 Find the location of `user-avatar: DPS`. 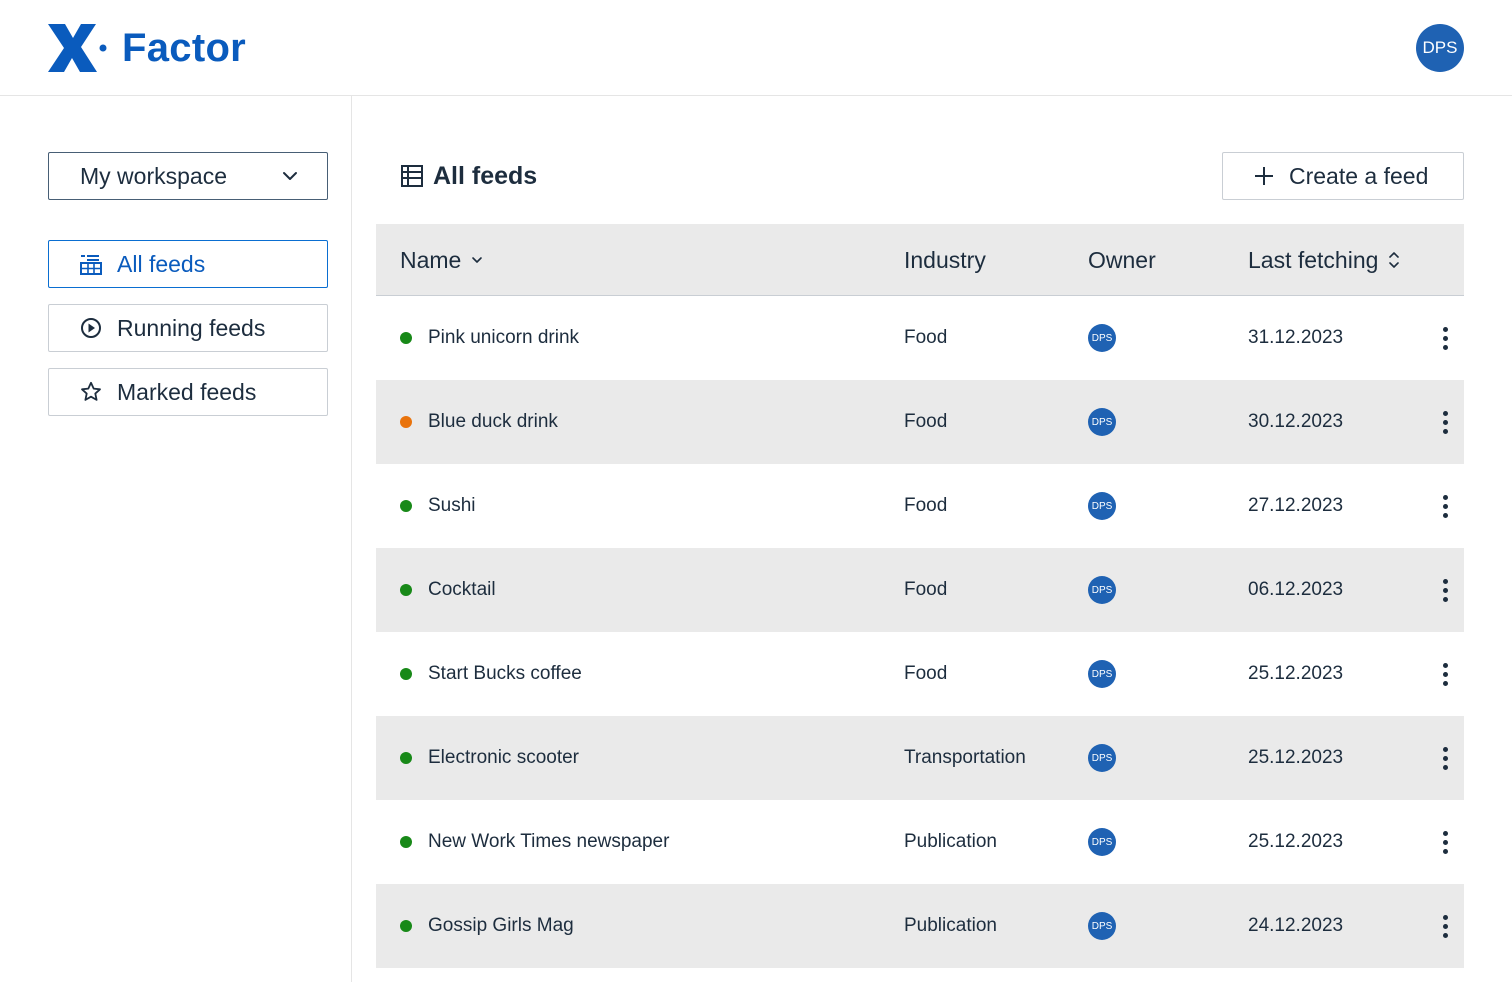

user-avatar: DPS is located at coordinates (1440, 48).